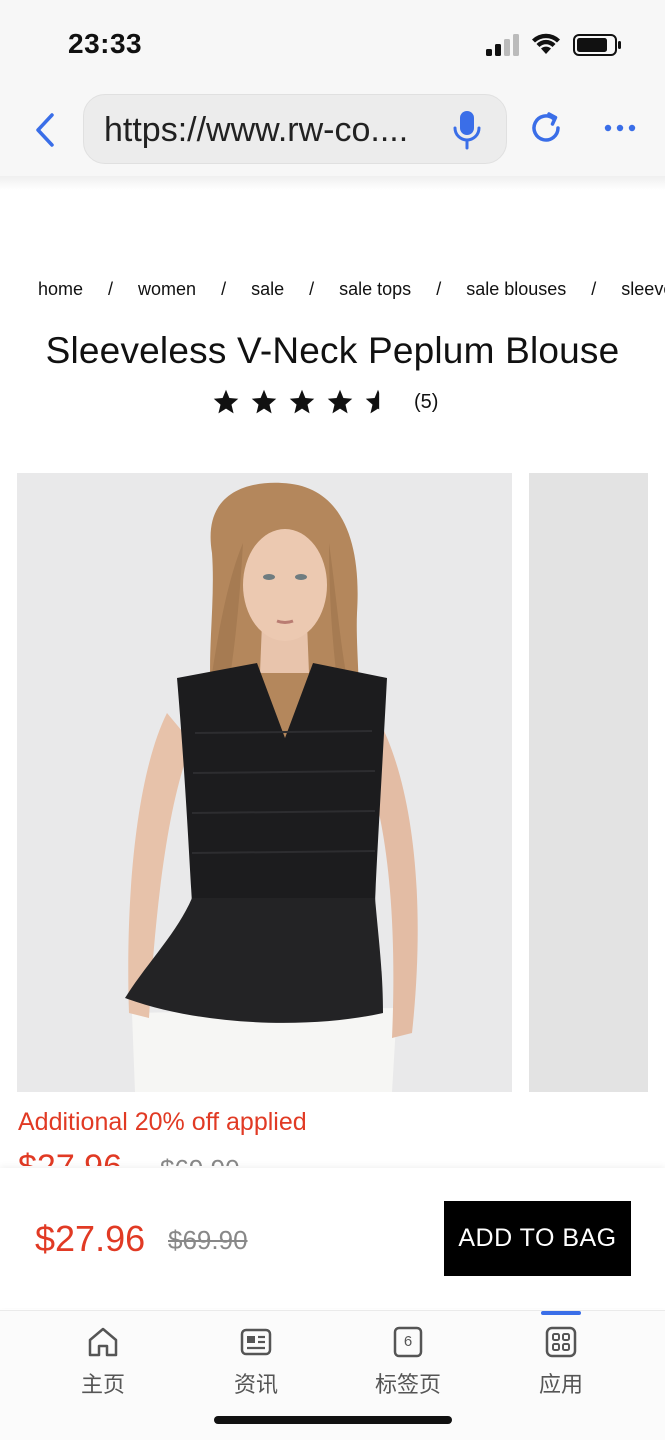 Image resolution: width=665 pixels, height=1440 pixels. I want to click on apps-icon, so click(561, 1342).